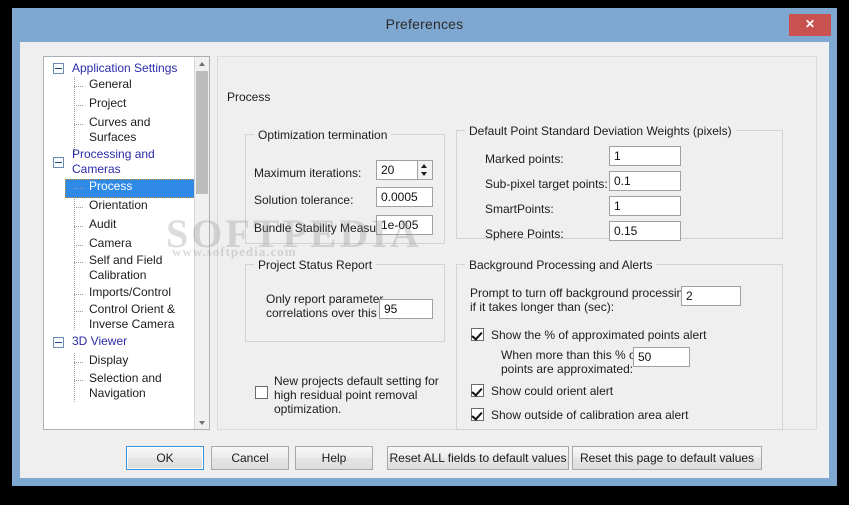 This screenshot has height=505, width=849. I want to click on help-button: Help, so click(334, 458).